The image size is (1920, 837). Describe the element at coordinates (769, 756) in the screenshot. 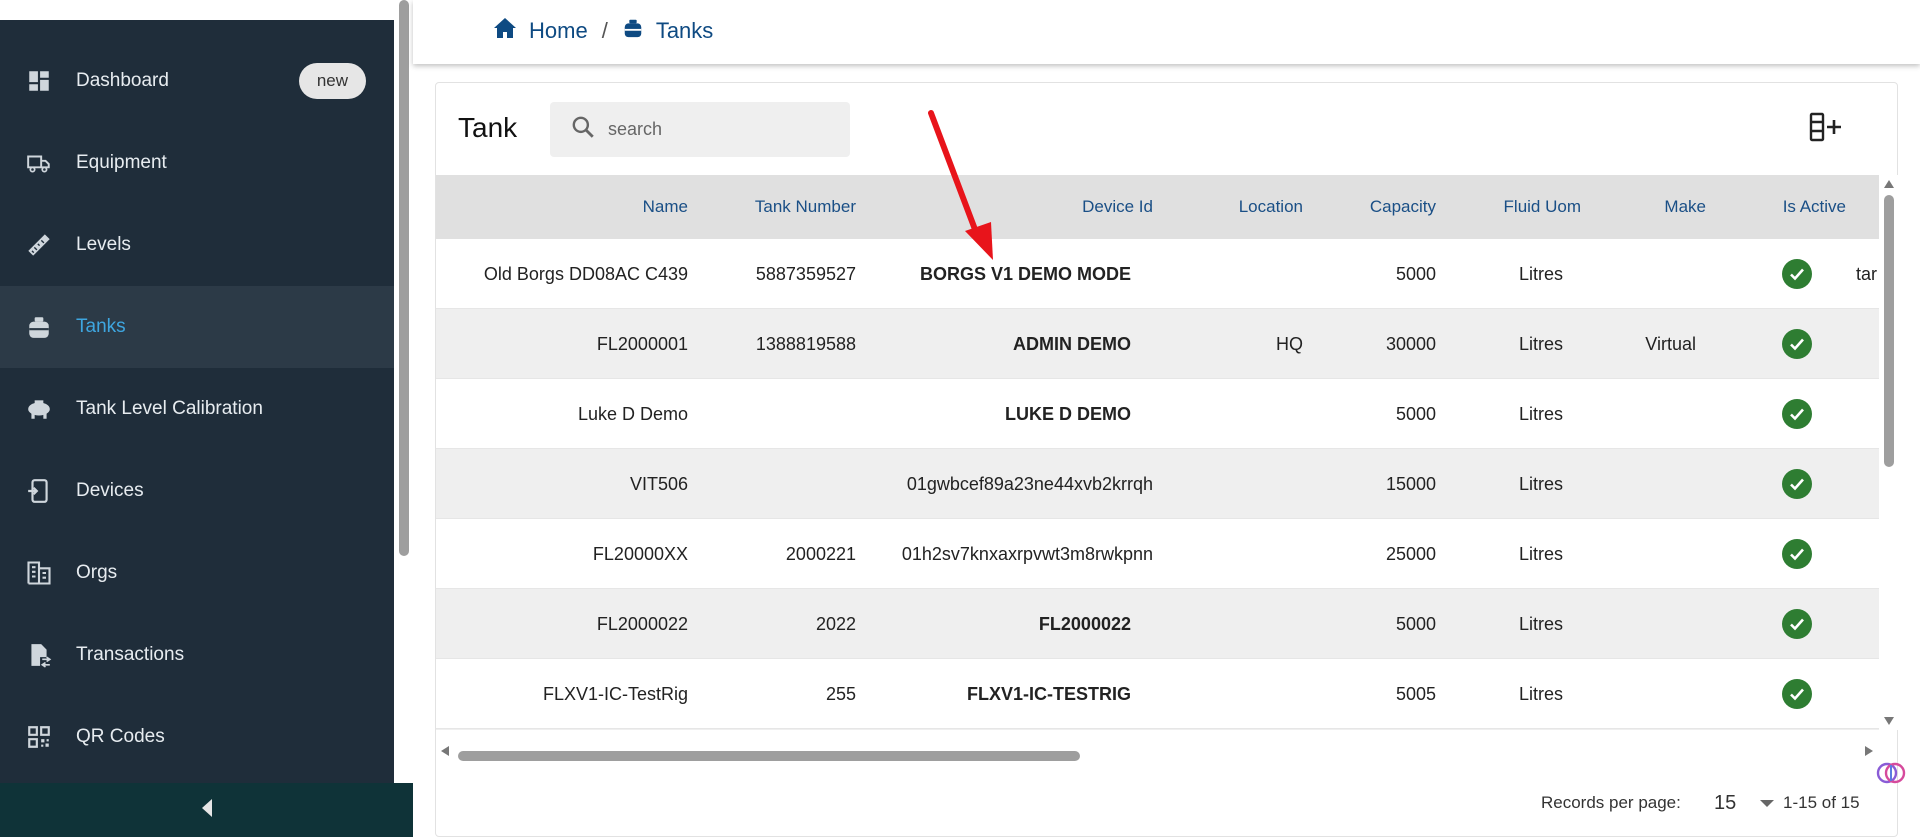

I see `table-horizontal-scrollbar-thumb` at that location.